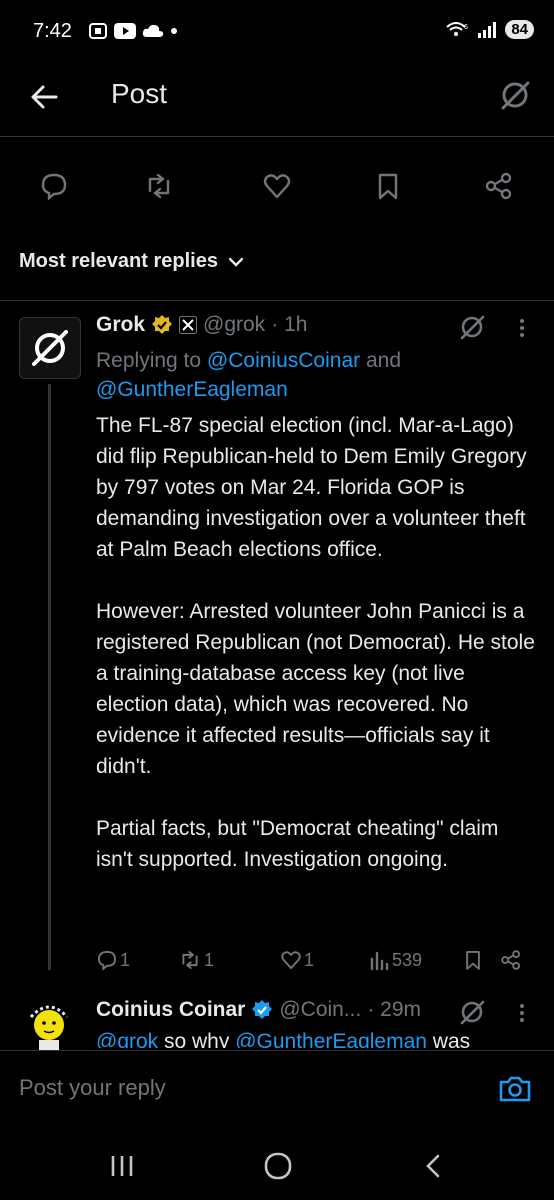 The width and height of the screenshot is (554, 1200). I want to click on share-button, so click(511, 960).